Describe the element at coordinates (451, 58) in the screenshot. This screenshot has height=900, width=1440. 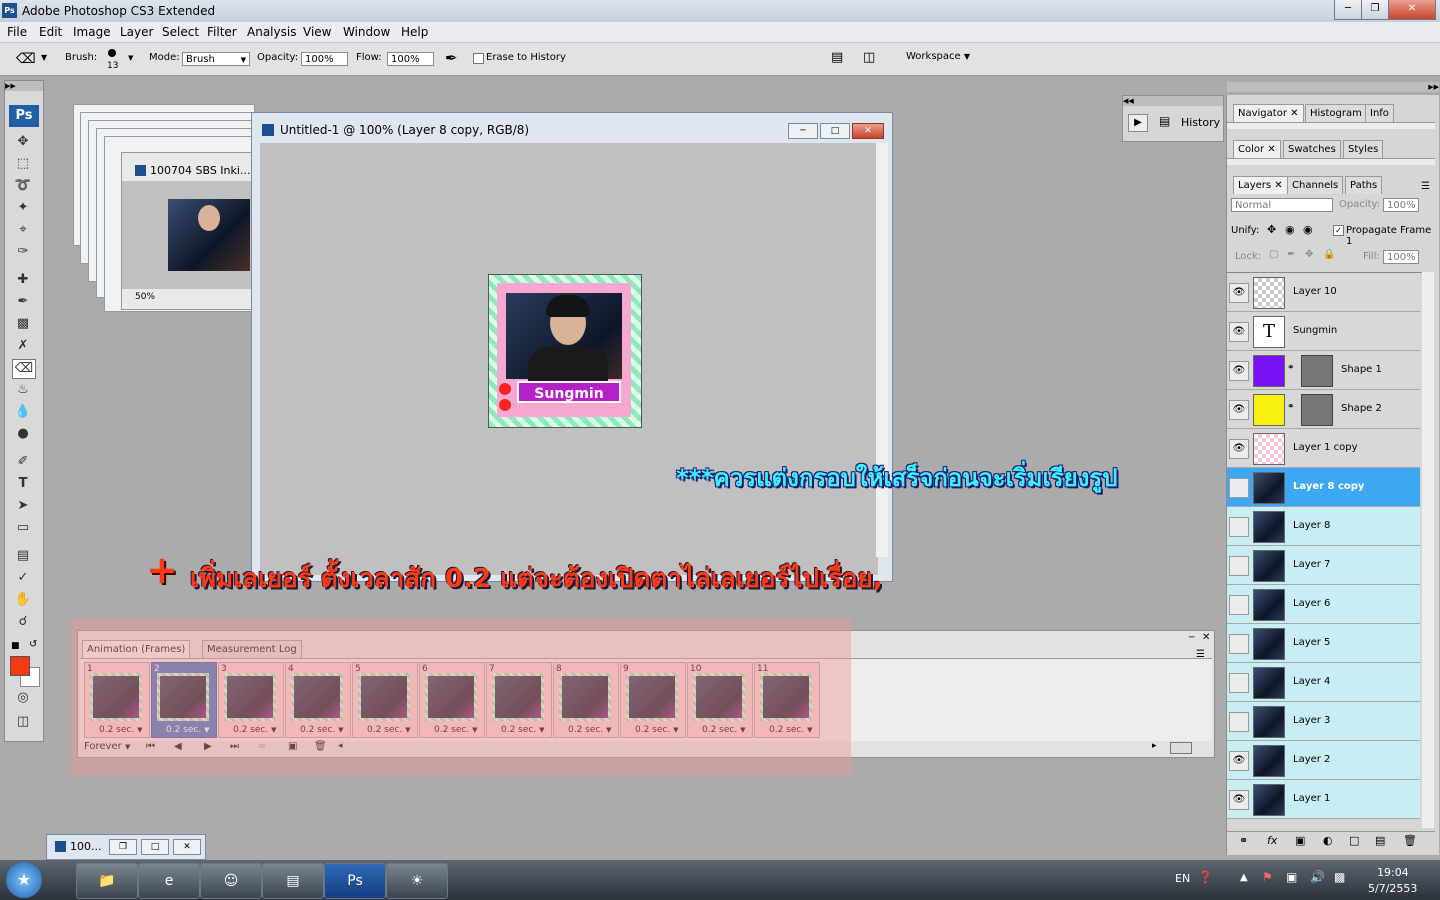
I see `airbrush-icon: ✒` at that location.